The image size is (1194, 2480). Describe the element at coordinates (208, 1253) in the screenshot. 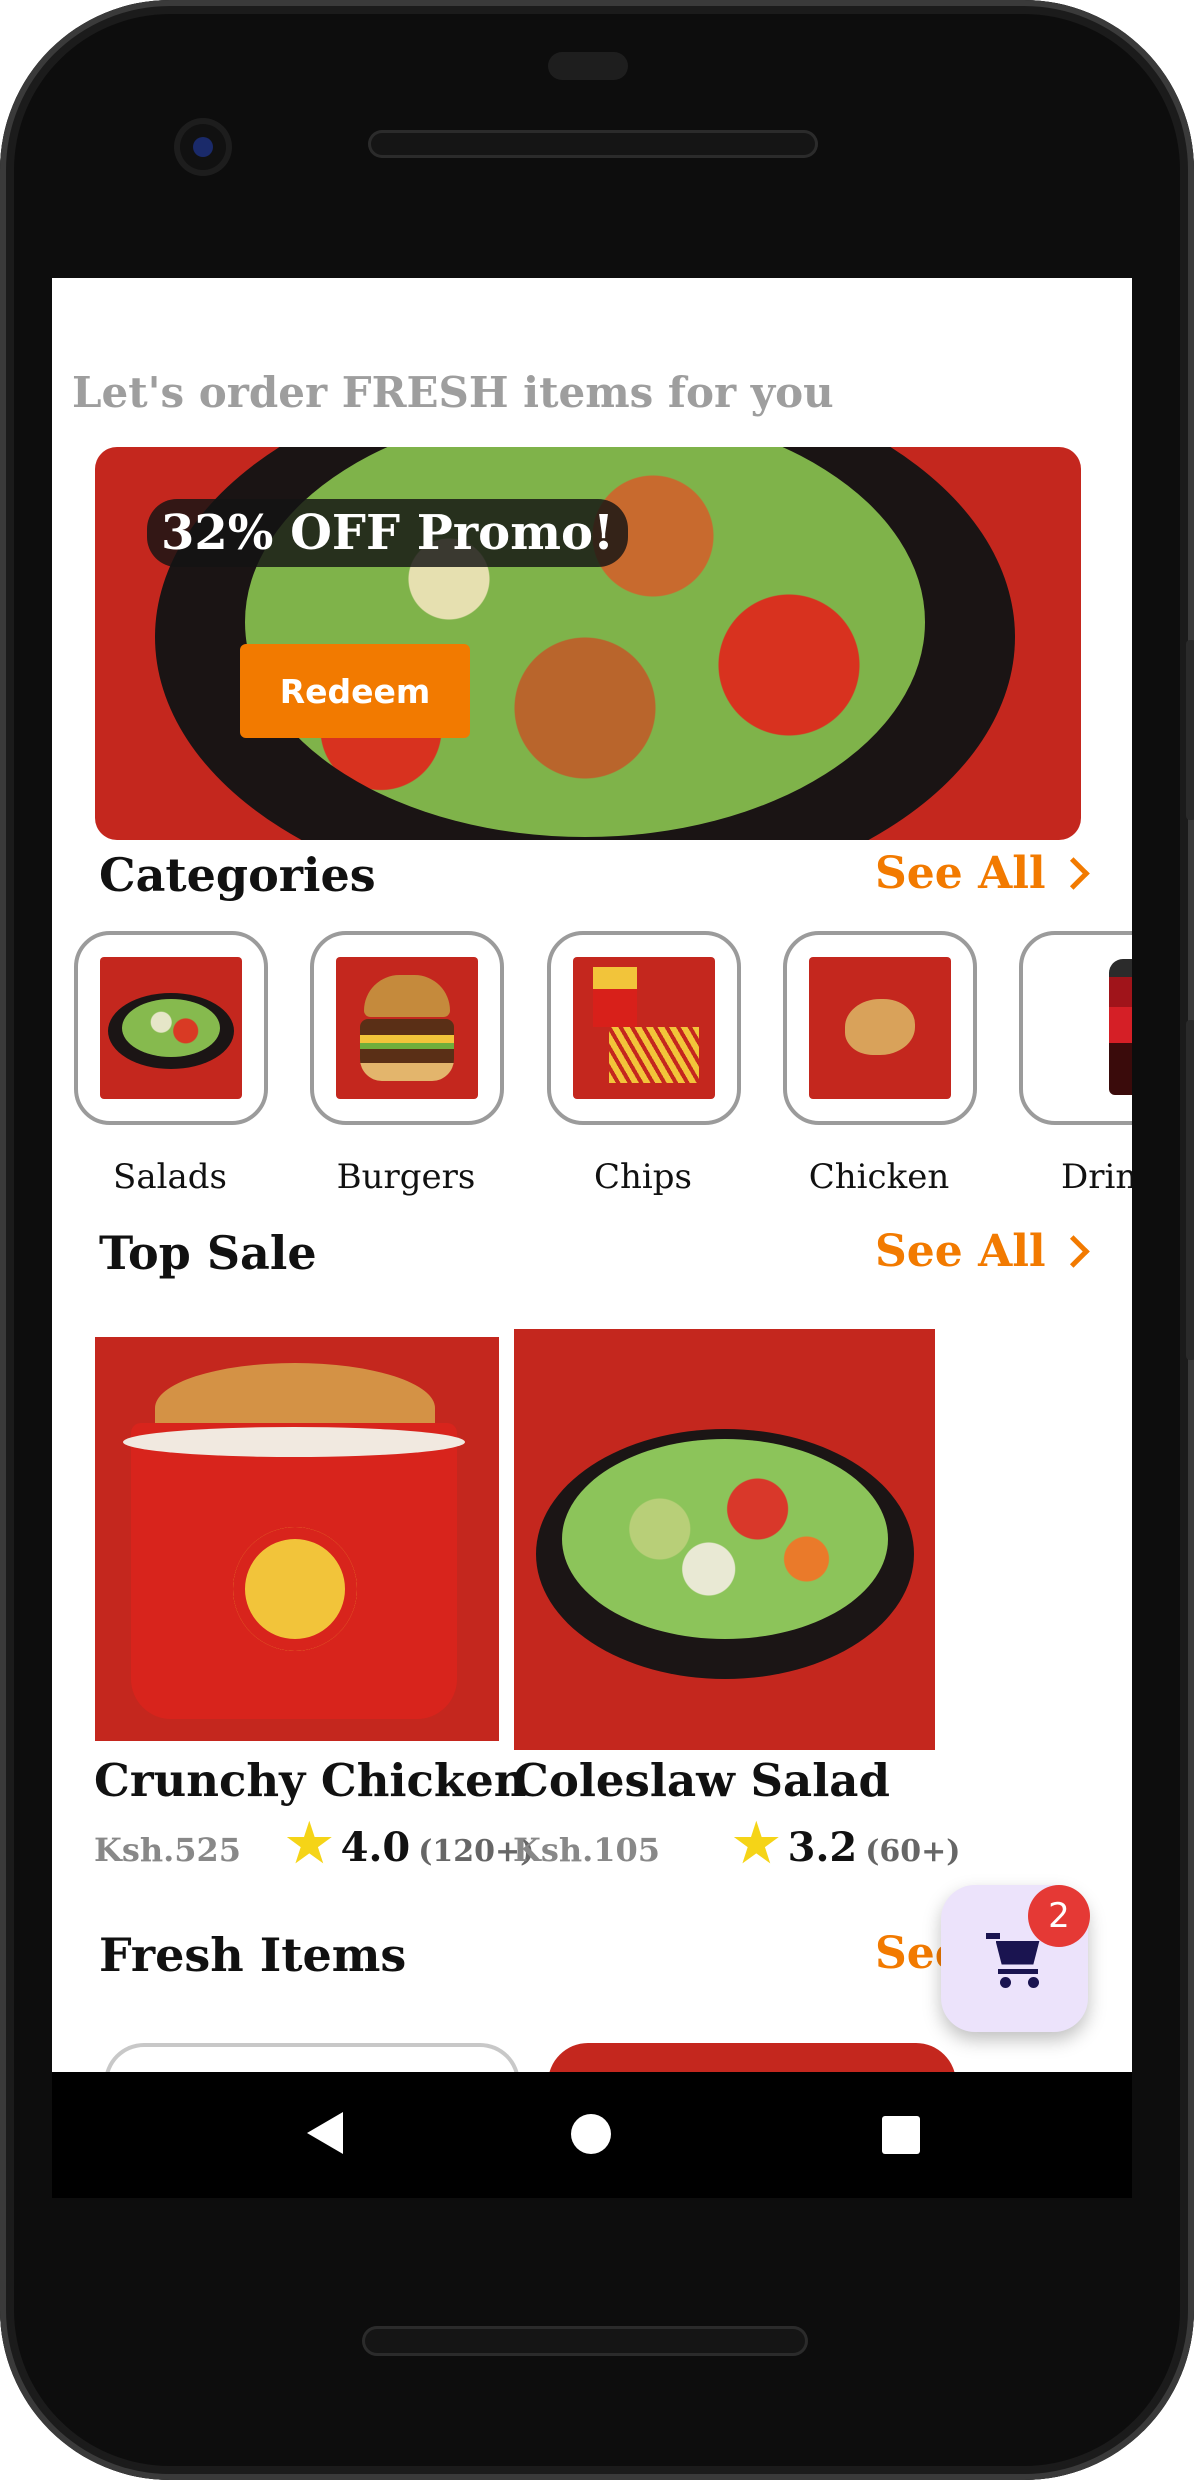

I see `top-sale-title: Top Sale` at that location.